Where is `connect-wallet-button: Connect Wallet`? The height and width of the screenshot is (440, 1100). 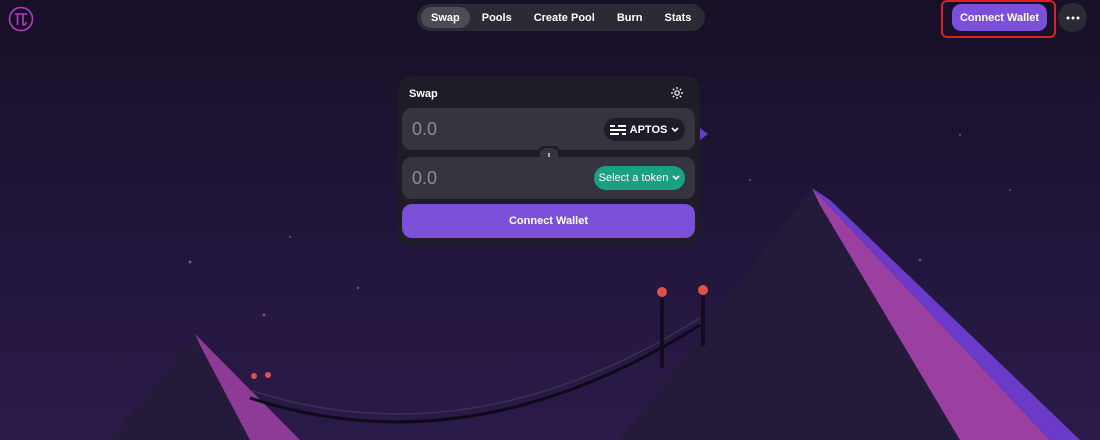 connect-wallet-button: Connect Wallet is located at coordinates (999, 17).